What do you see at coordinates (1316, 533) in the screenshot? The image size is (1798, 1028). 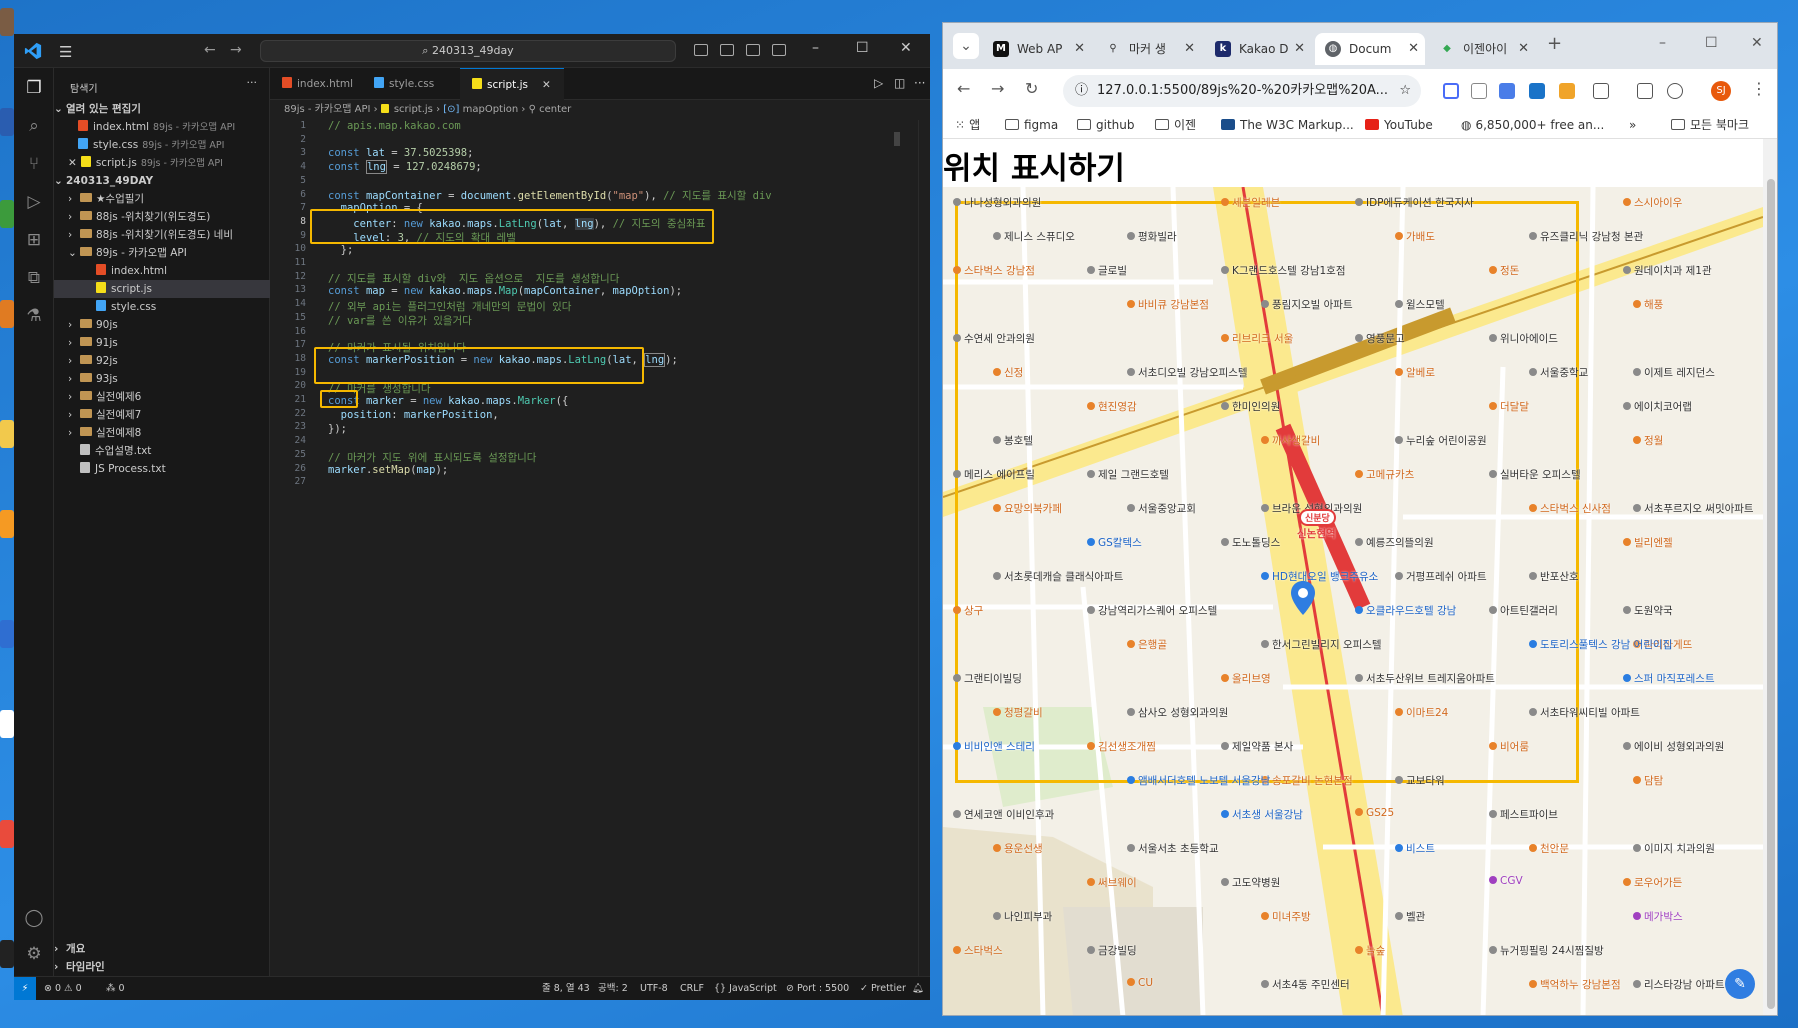 I see `station-label: 신논현역` at bounding box center [1316, 533].